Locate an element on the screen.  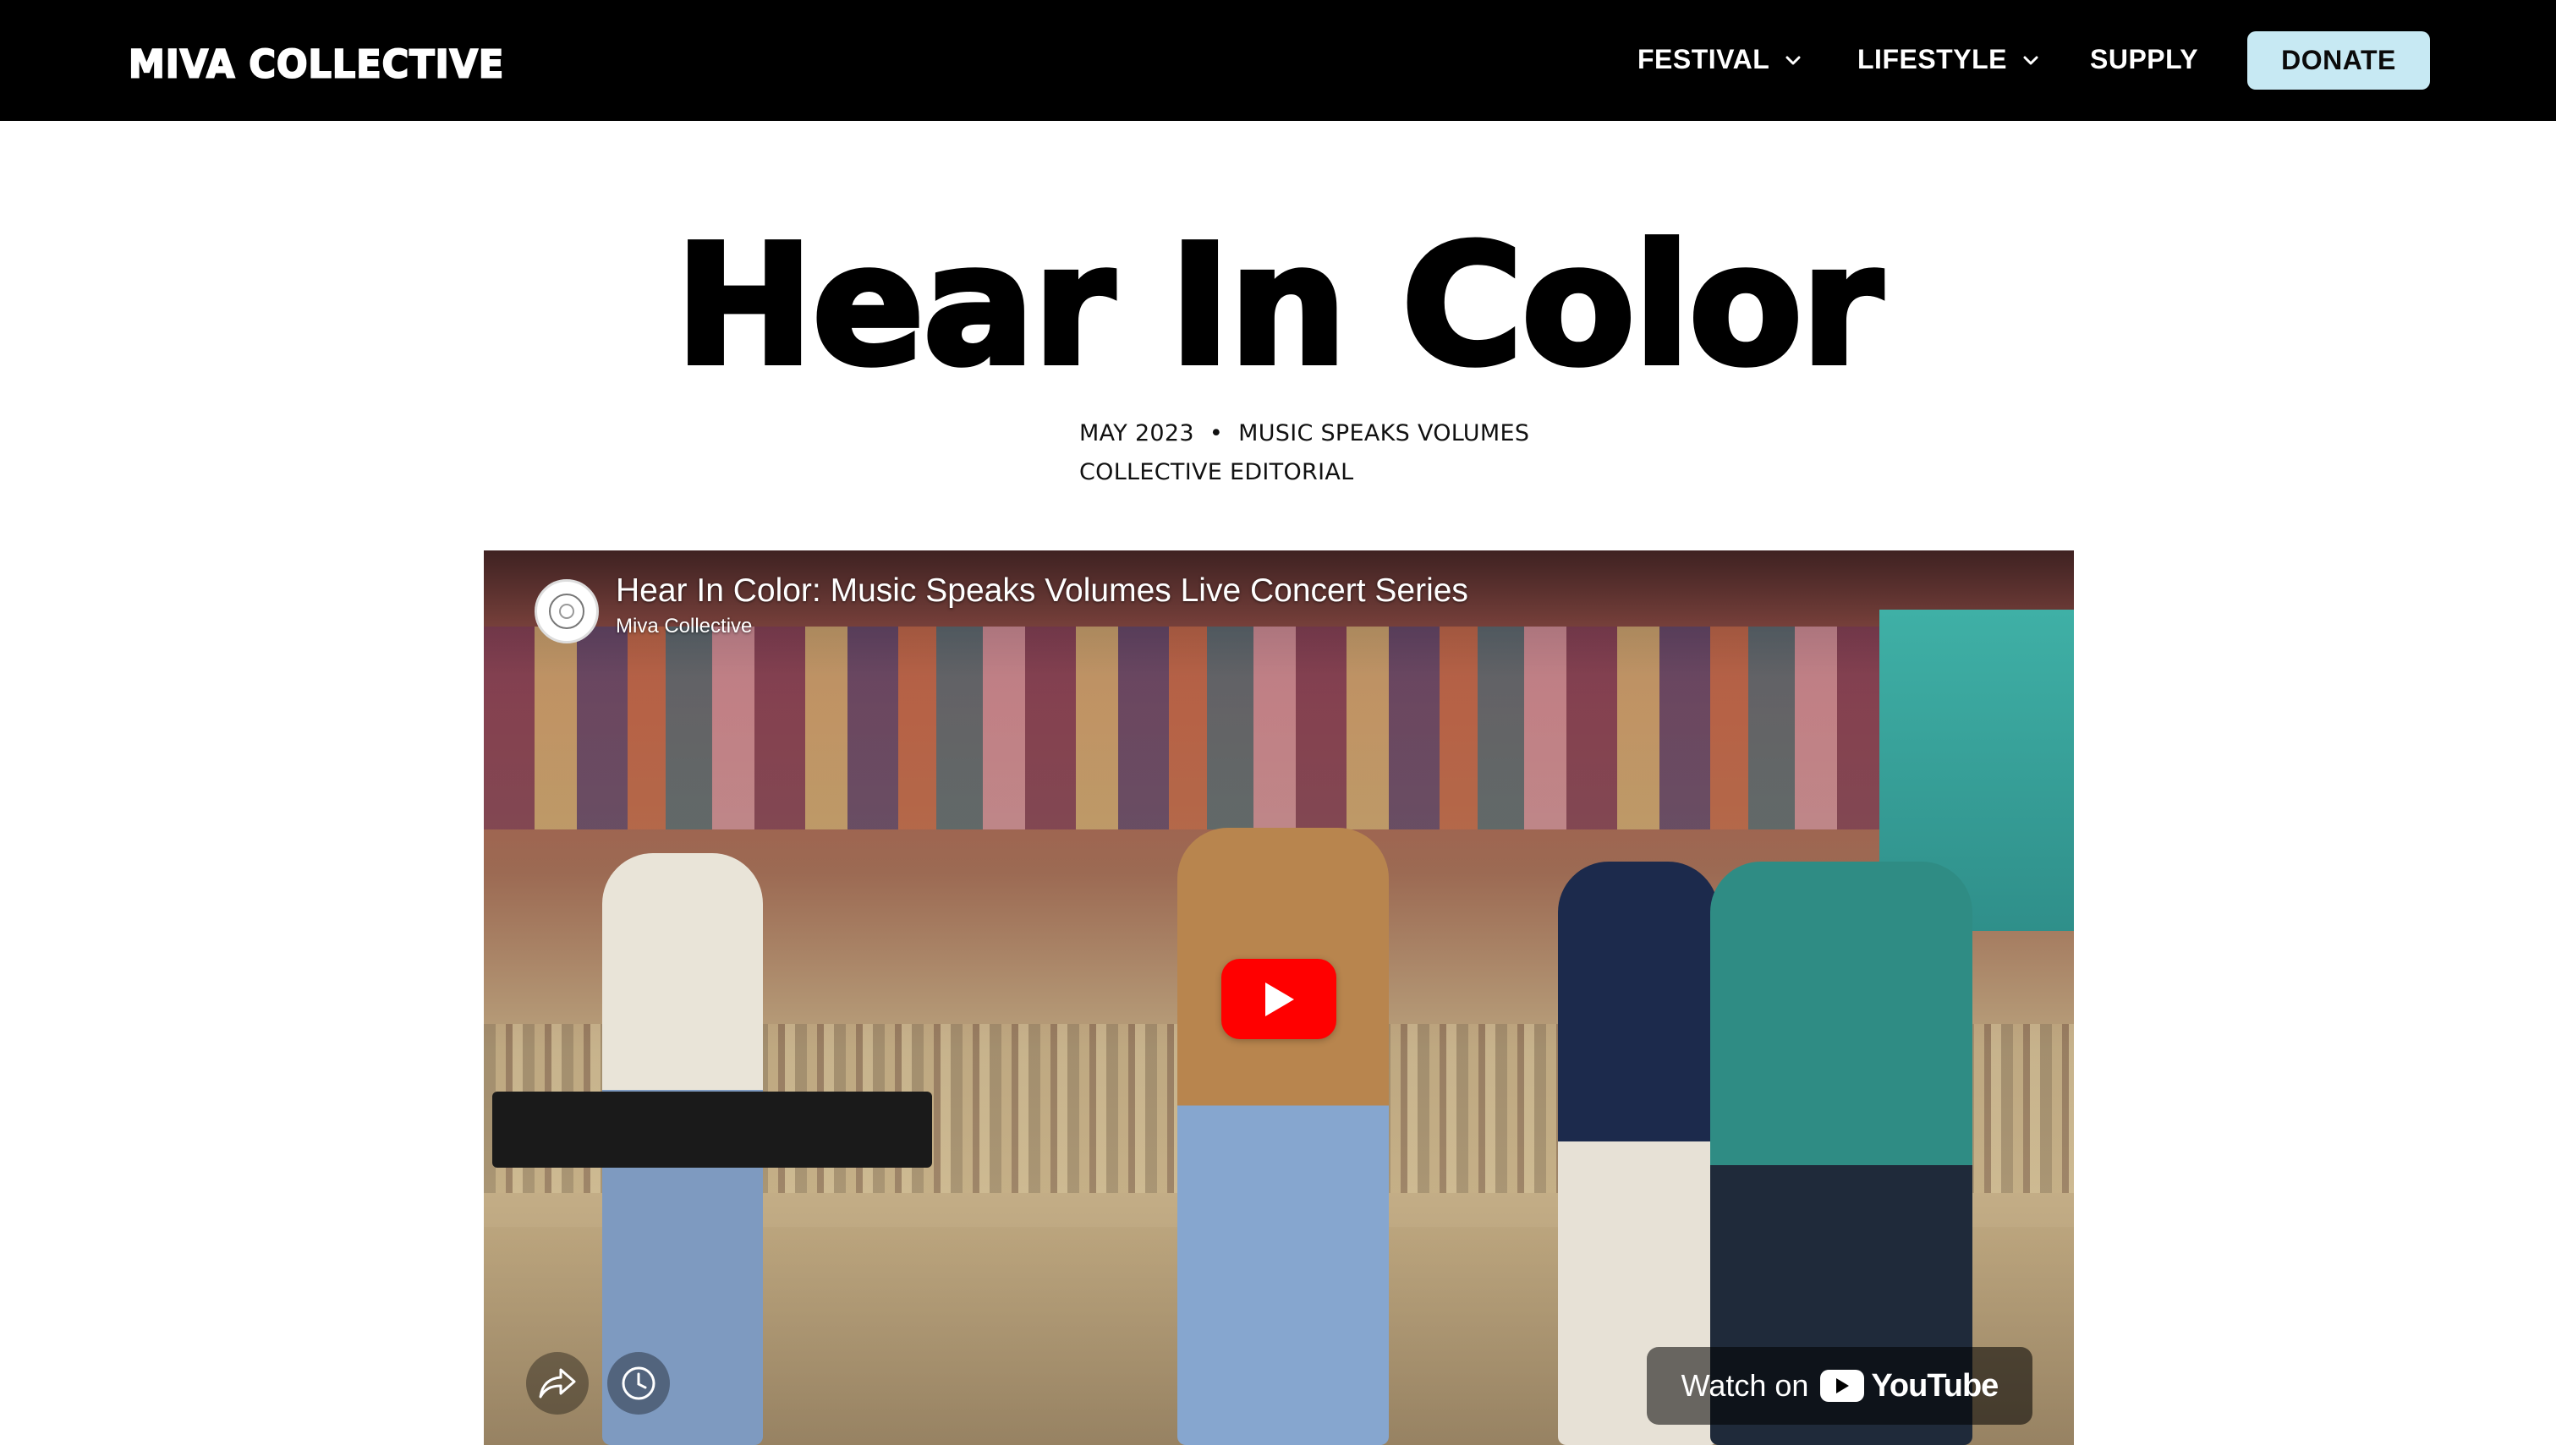
article-author: COLLECTIVE EDITORIAL is located at coordinates (1304, 472).